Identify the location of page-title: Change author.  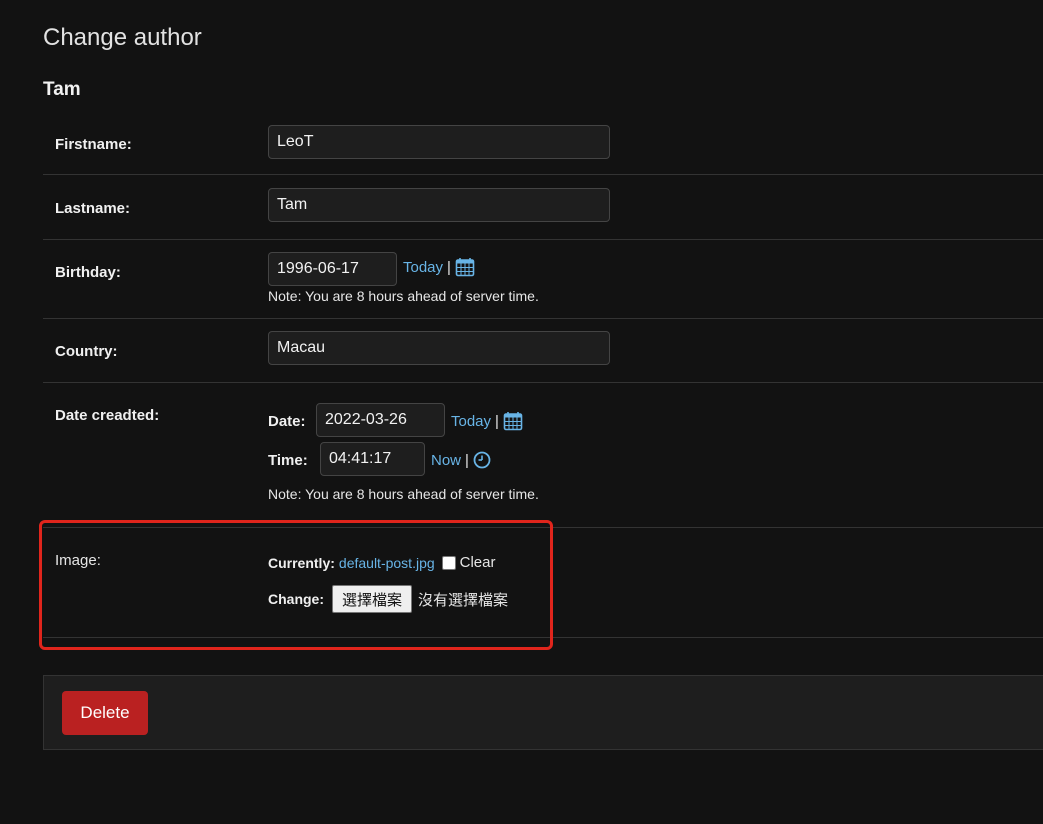
(122, 37).